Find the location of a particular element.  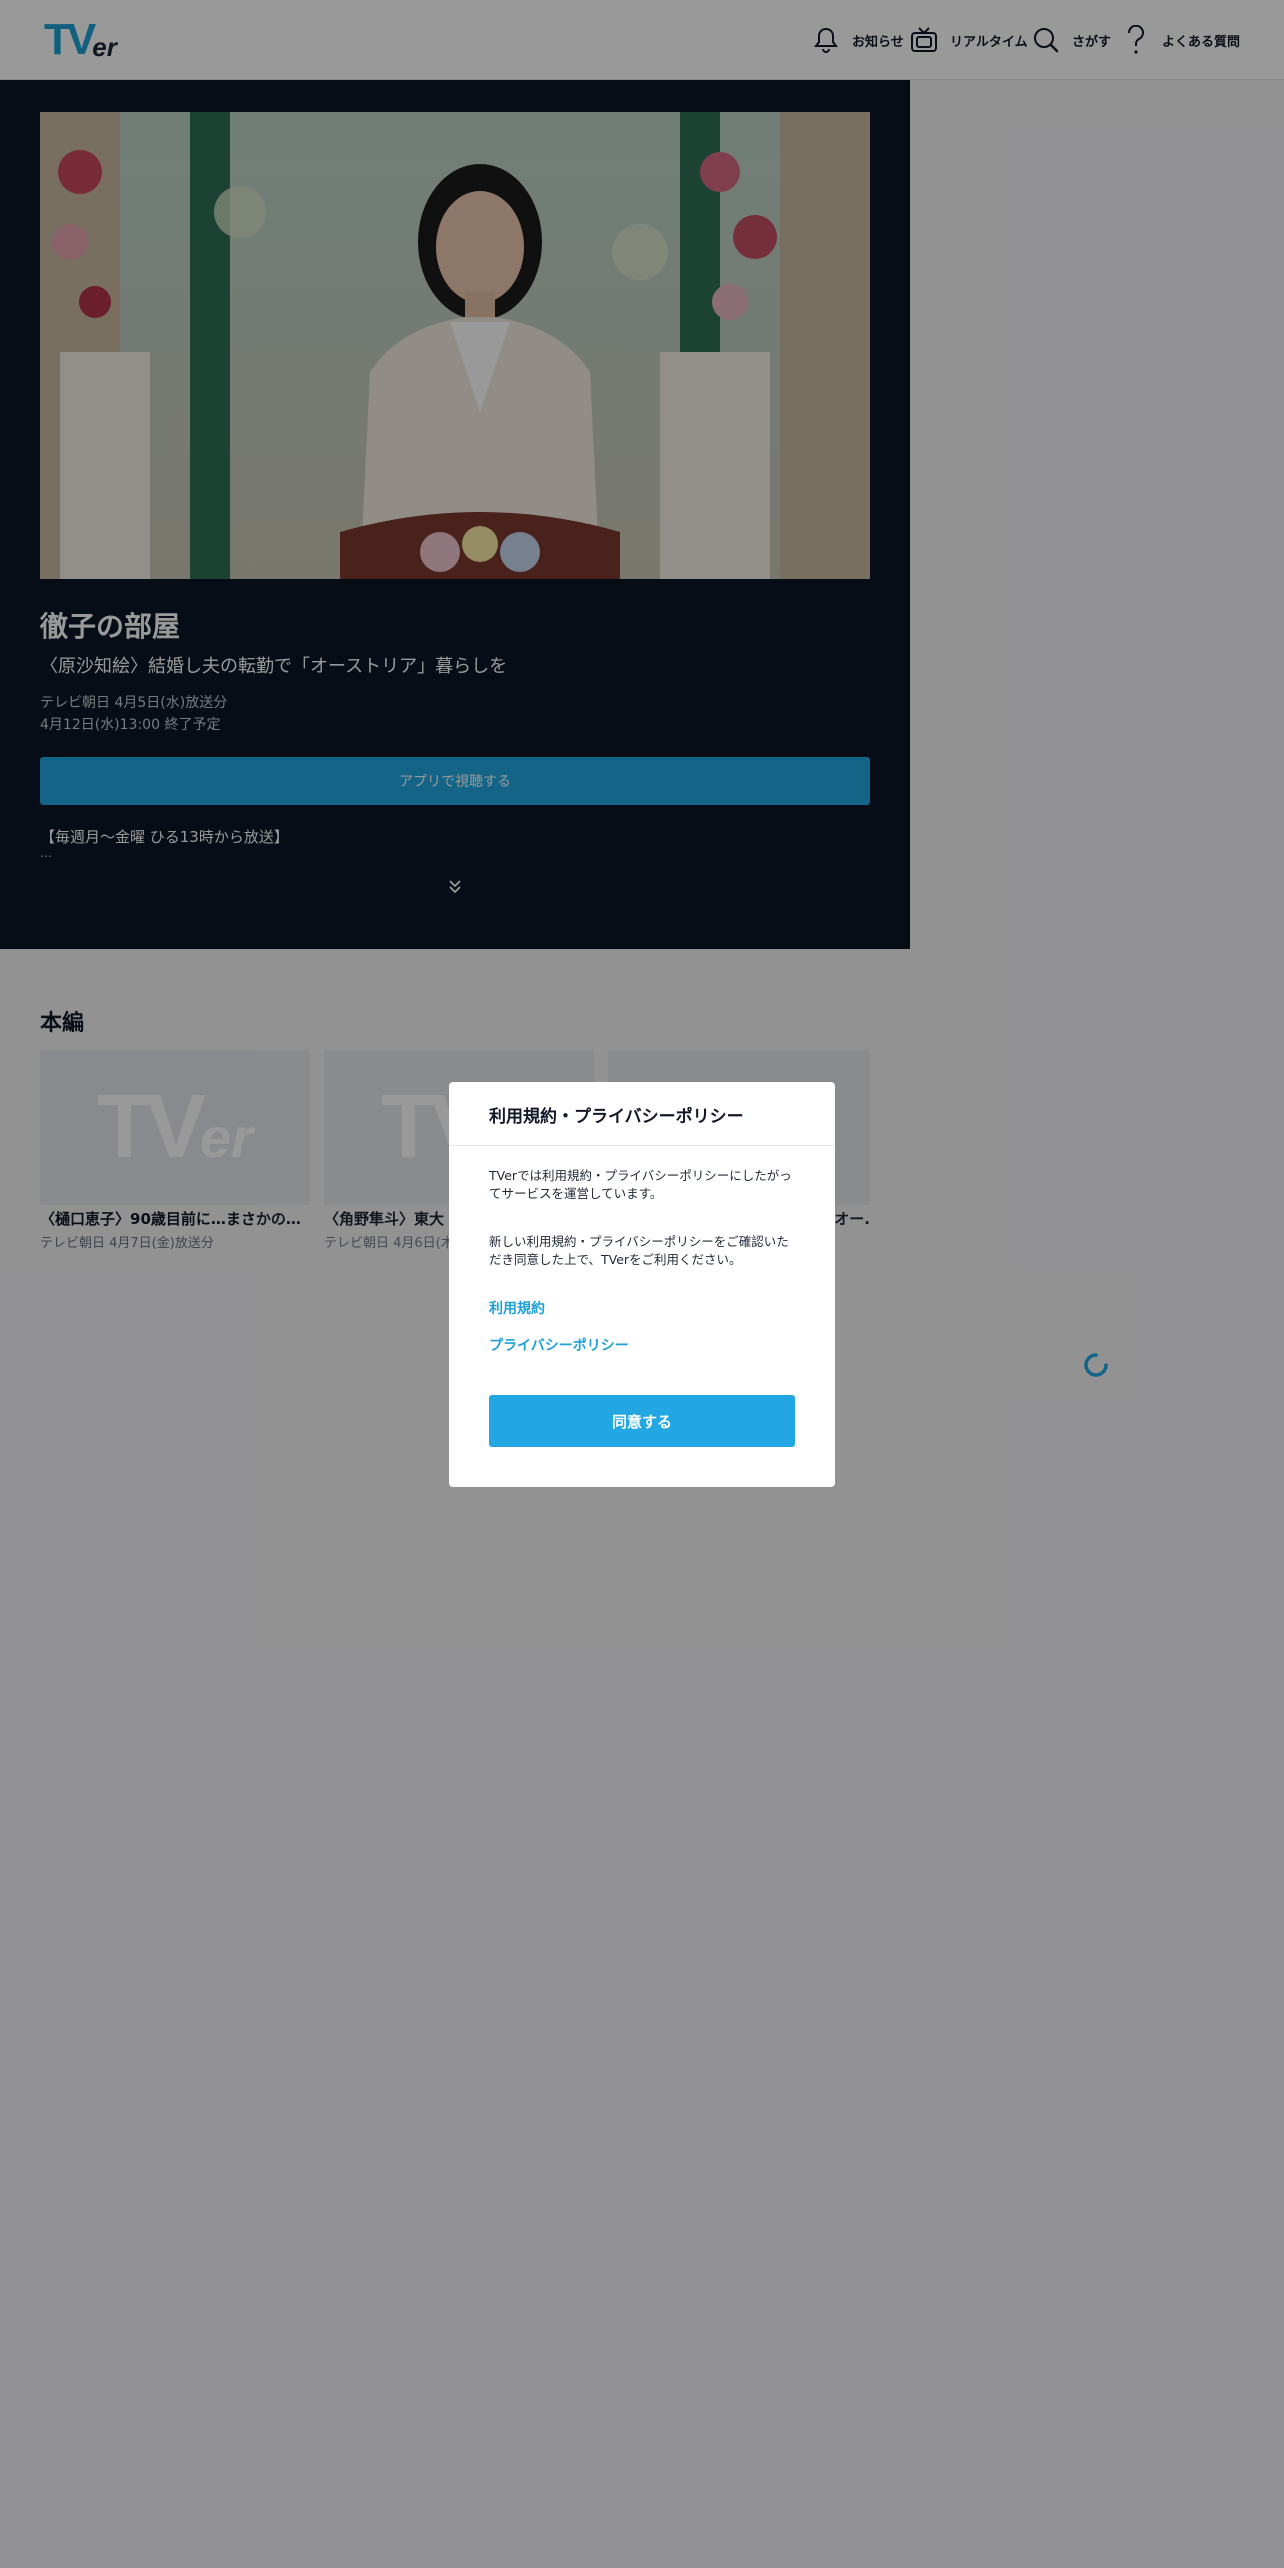

dialog-paragraph-1: TVerでは利用規約・プライバシーポリシーにしたがってサービスを運営しています。 is located at coordinates (640, 1184).